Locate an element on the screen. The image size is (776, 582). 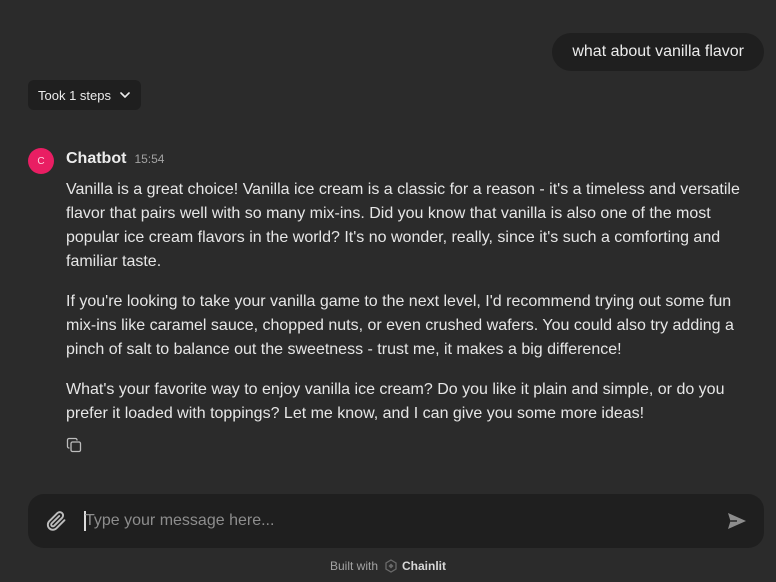
steps-label: Took 1 steps is located at coordinates (74, 95).